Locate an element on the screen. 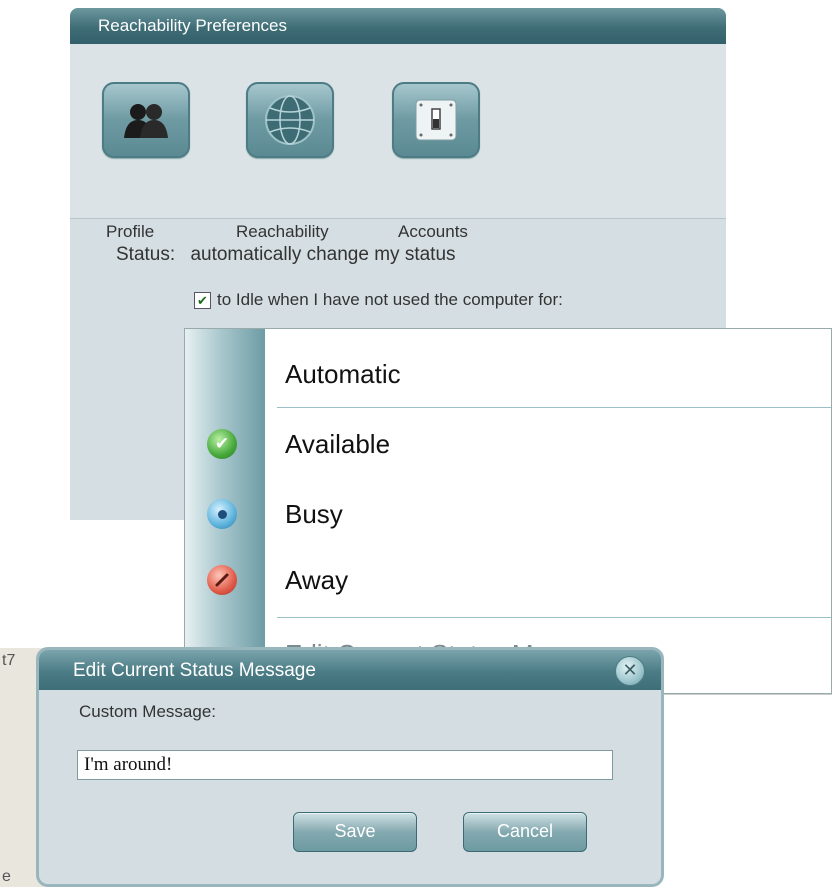  cancel-button: Cancel is located at coordinates (525, 832).